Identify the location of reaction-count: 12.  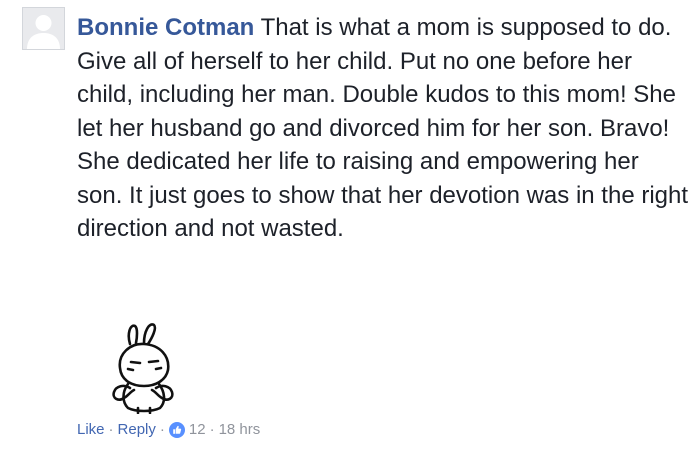
(197, 430).